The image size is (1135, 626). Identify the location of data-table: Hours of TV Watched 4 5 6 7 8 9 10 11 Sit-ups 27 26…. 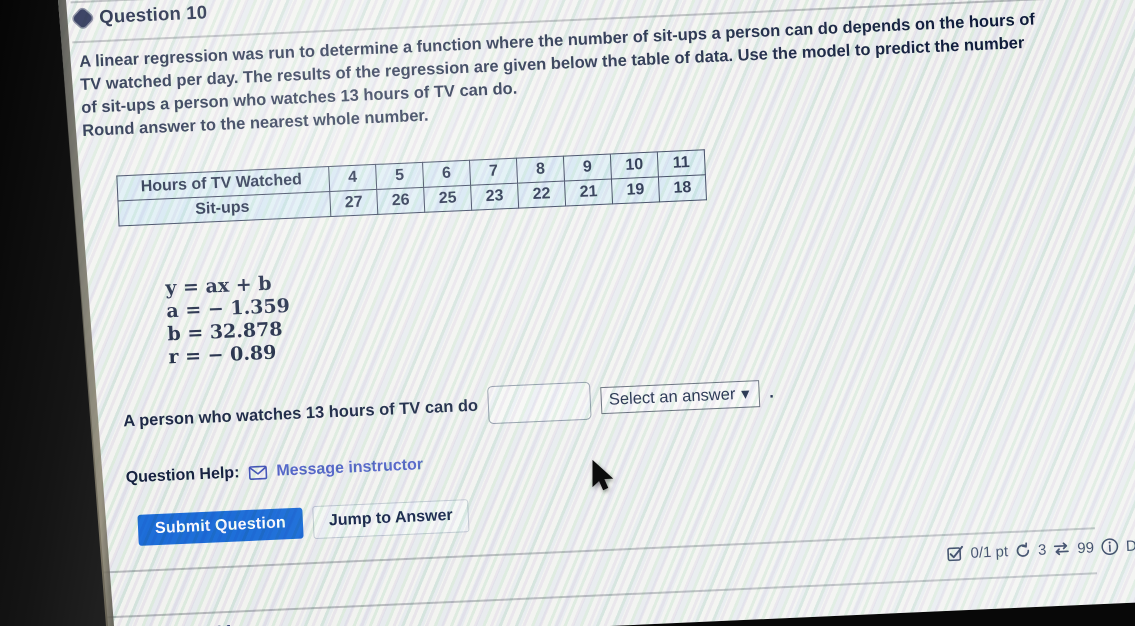
(411, 188).